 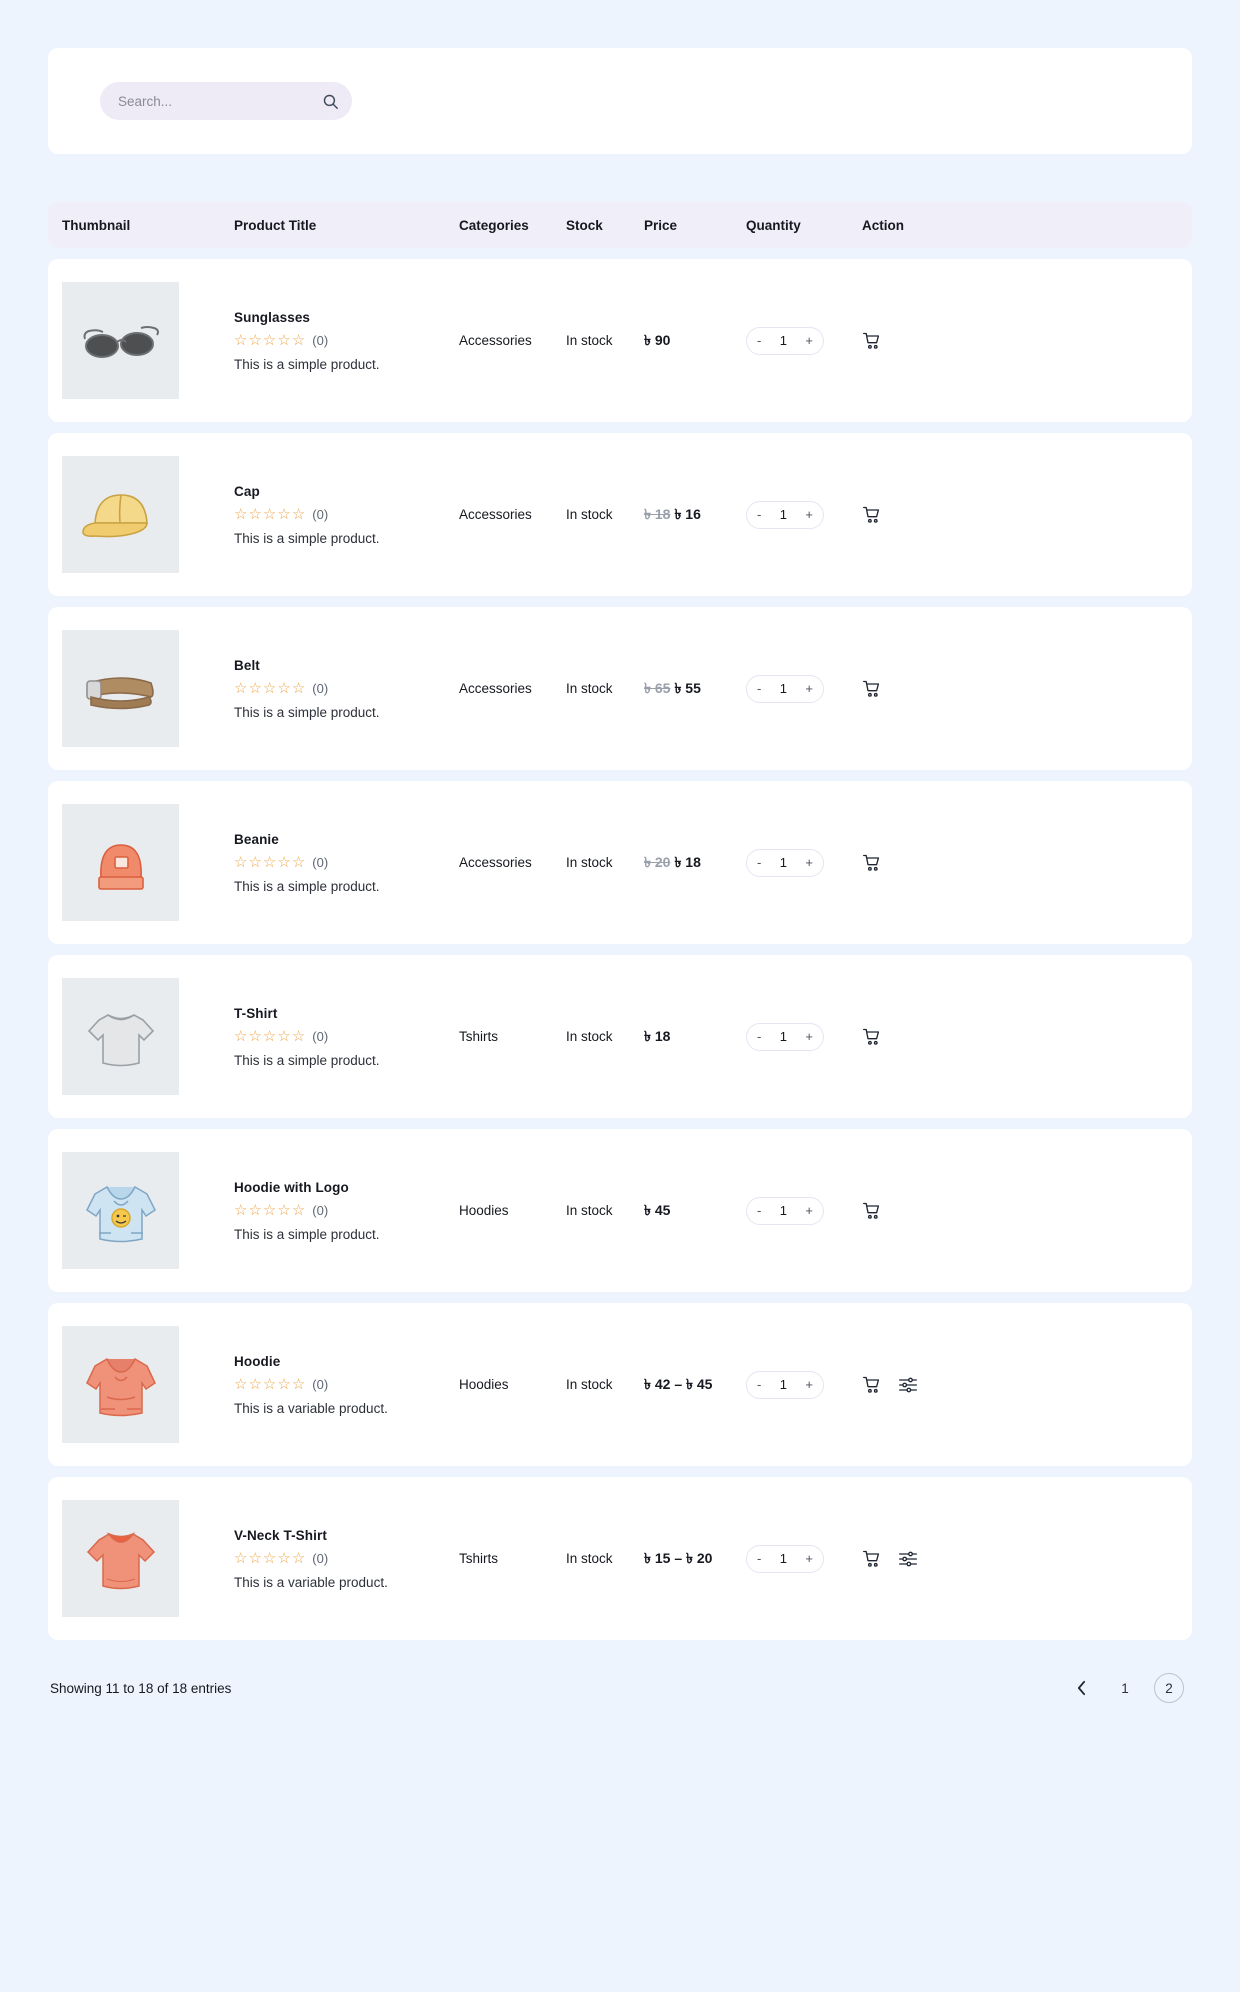 I want to click on product-price: ৳ 90, so click(x=695, y=341).